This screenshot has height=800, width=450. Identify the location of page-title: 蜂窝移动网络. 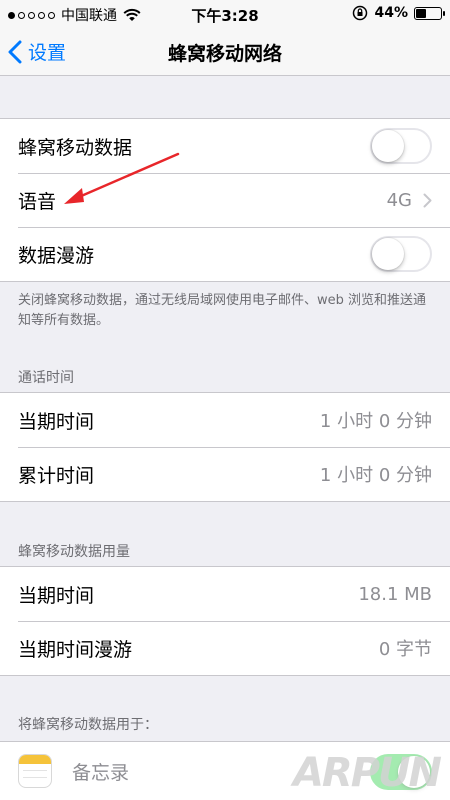
(224, 54).